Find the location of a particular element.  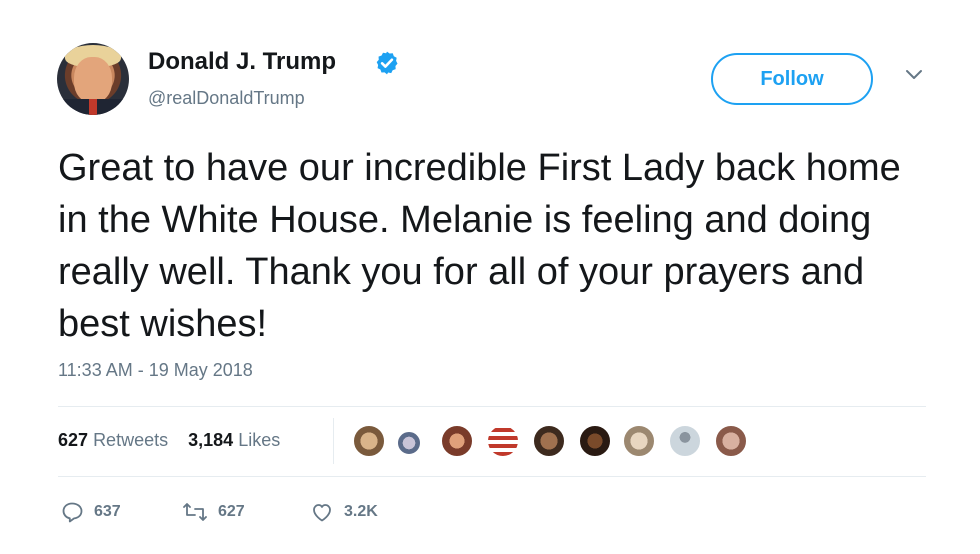

divider-bottom is located at coordinates (492, 476).